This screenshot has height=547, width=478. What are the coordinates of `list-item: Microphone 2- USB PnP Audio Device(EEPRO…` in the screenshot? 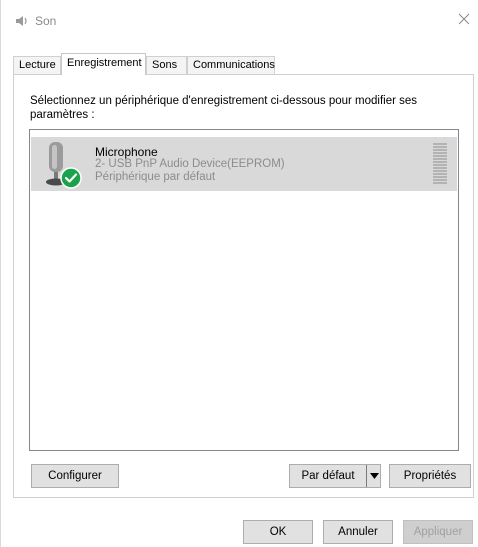 It's located at (244, 164).